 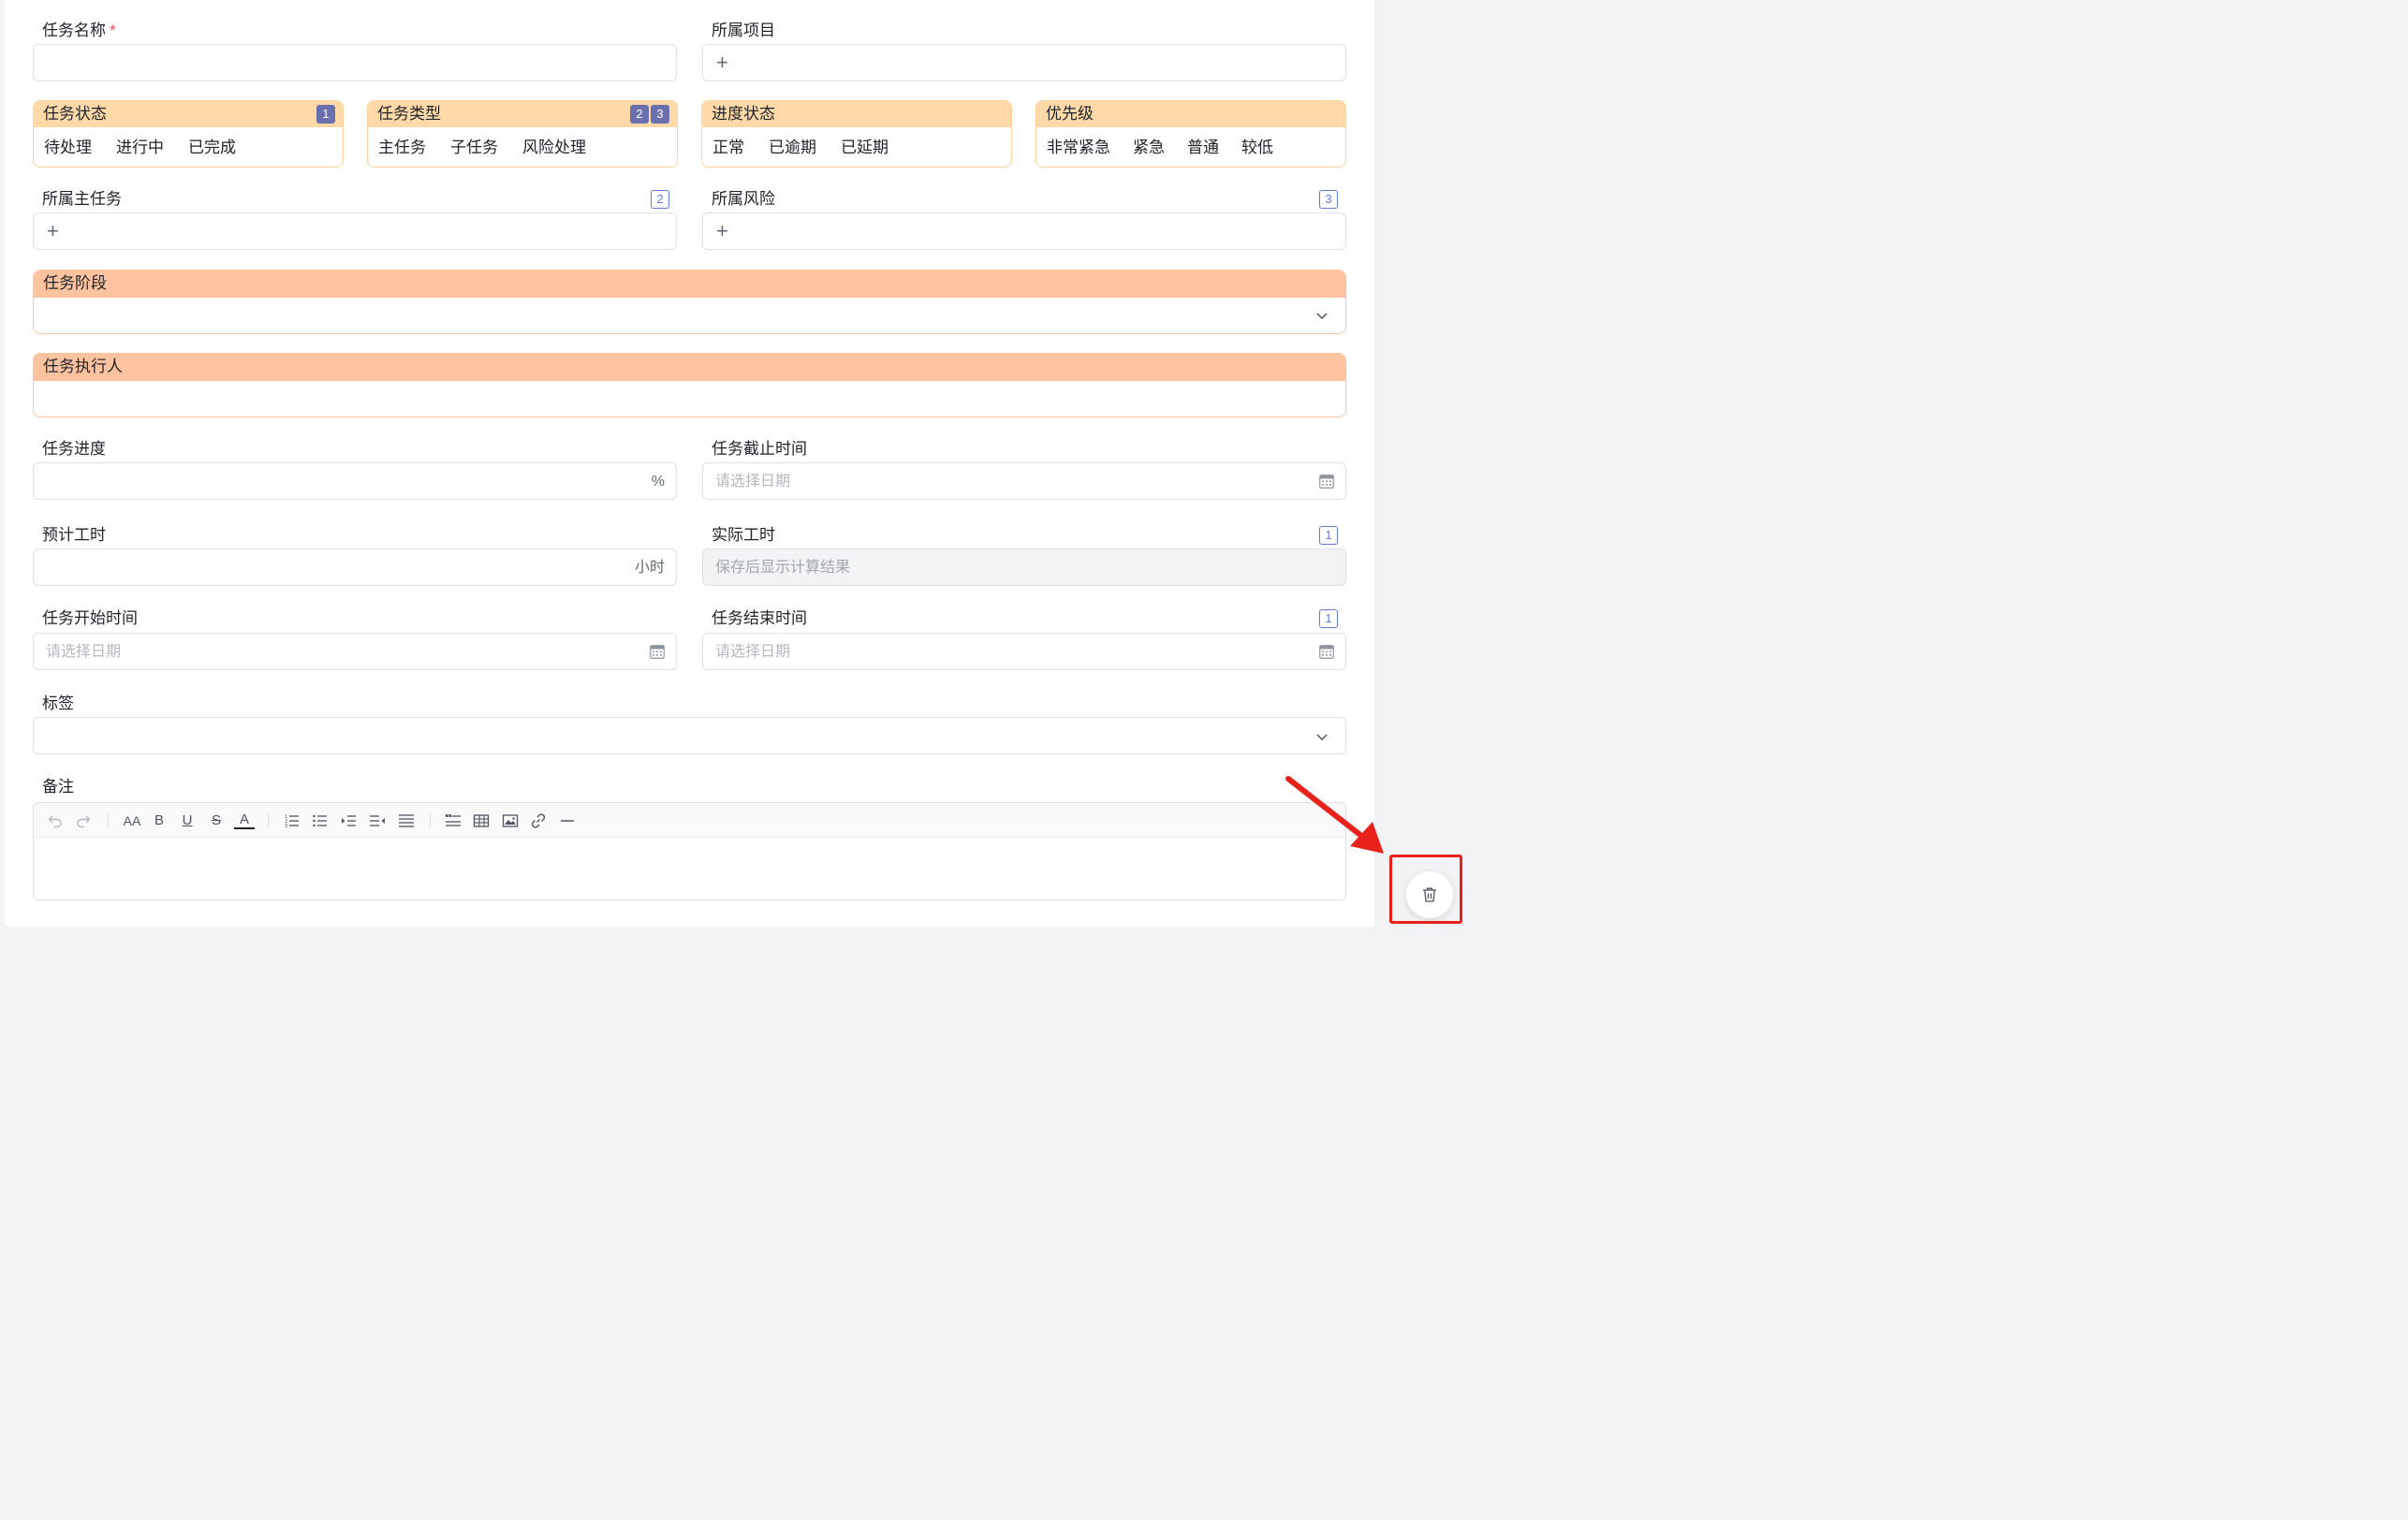 I want to click on add-risk-icon: +, so click(x=722, y=231).